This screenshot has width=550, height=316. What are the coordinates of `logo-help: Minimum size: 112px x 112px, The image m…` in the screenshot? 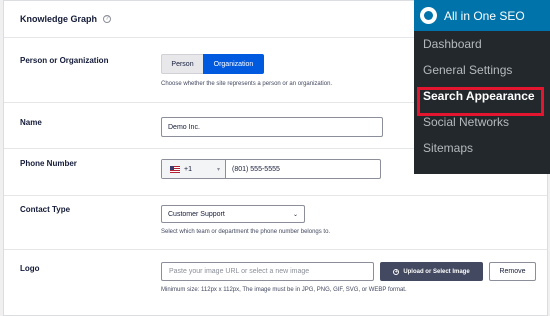 It's located at (284, 290).